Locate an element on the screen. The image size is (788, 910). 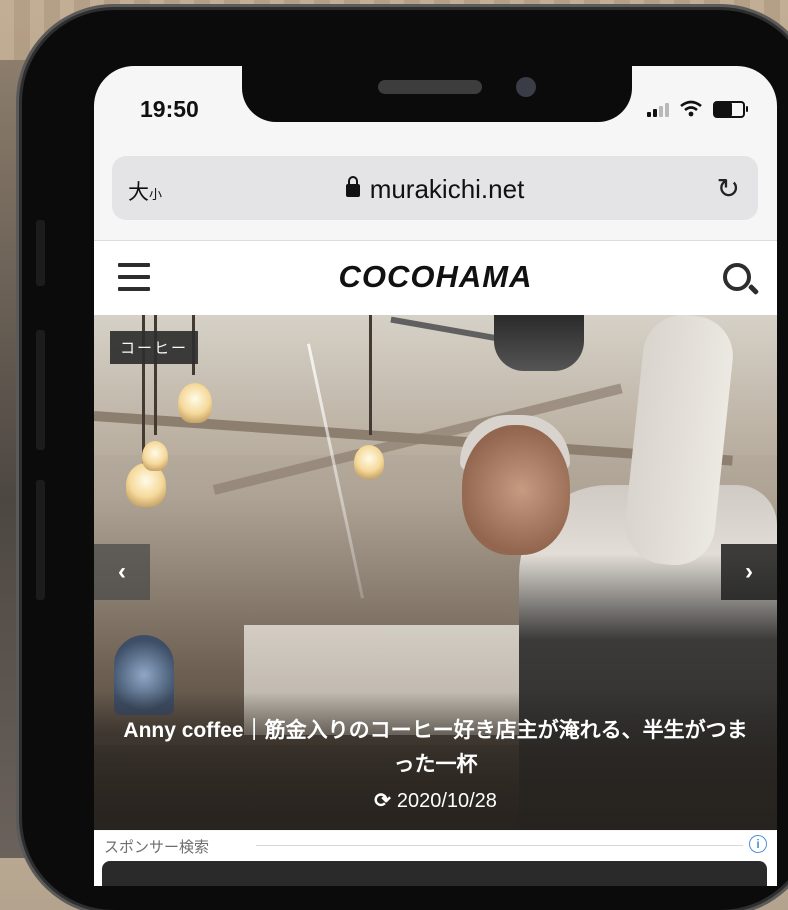
article-date-text: 2020/10/28 is located at coordinates (446, 801).